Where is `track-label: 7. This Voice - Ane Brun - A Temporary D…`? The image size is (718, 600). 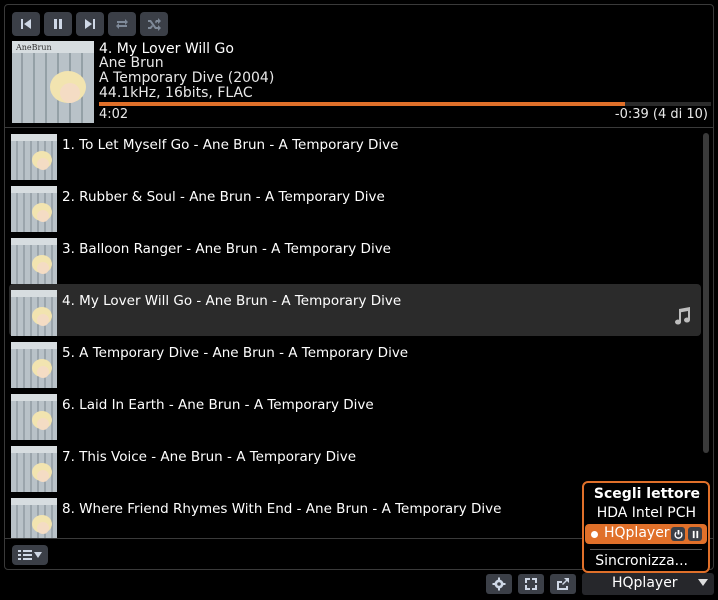
track-label: 7. This Voice - Ane Brun - A Temporary D… is located at coordinates (209, 457).